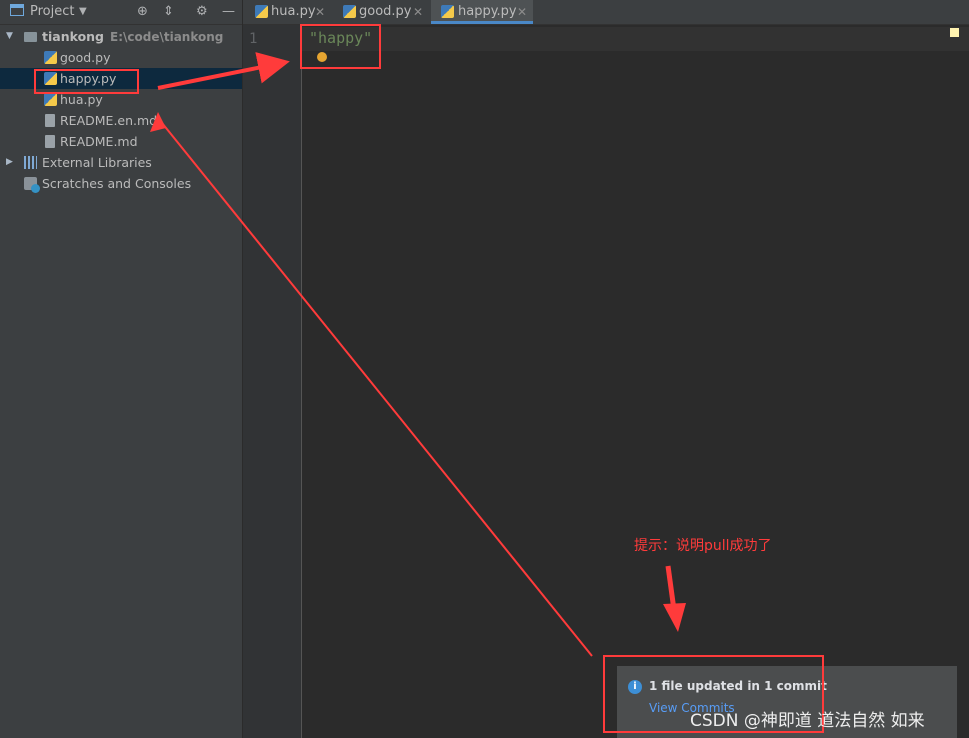  What do you see at coordinates (674, 617) in the screenshot?
I see `arrow-hint-head` at bounding box center [674, 617].